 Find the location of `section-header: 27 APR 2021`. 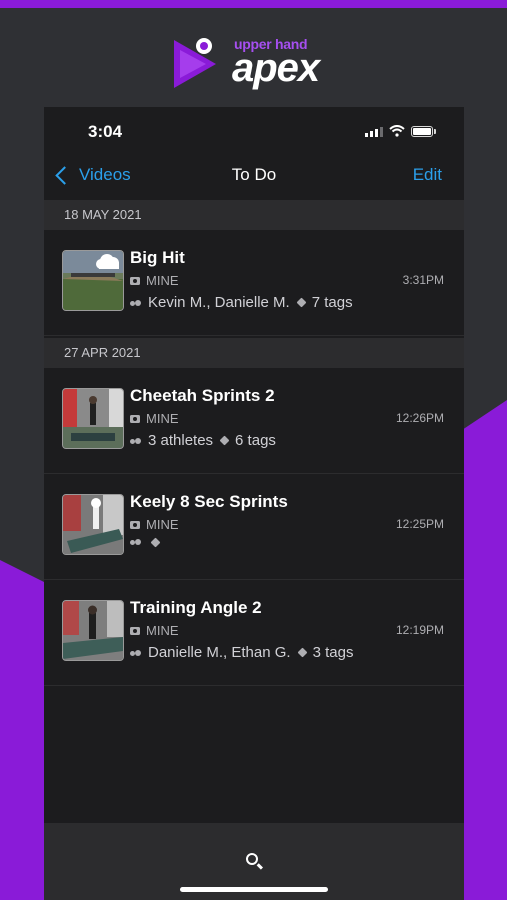

section-header: 27 APR 2021 is located at coordinates (254, 353).